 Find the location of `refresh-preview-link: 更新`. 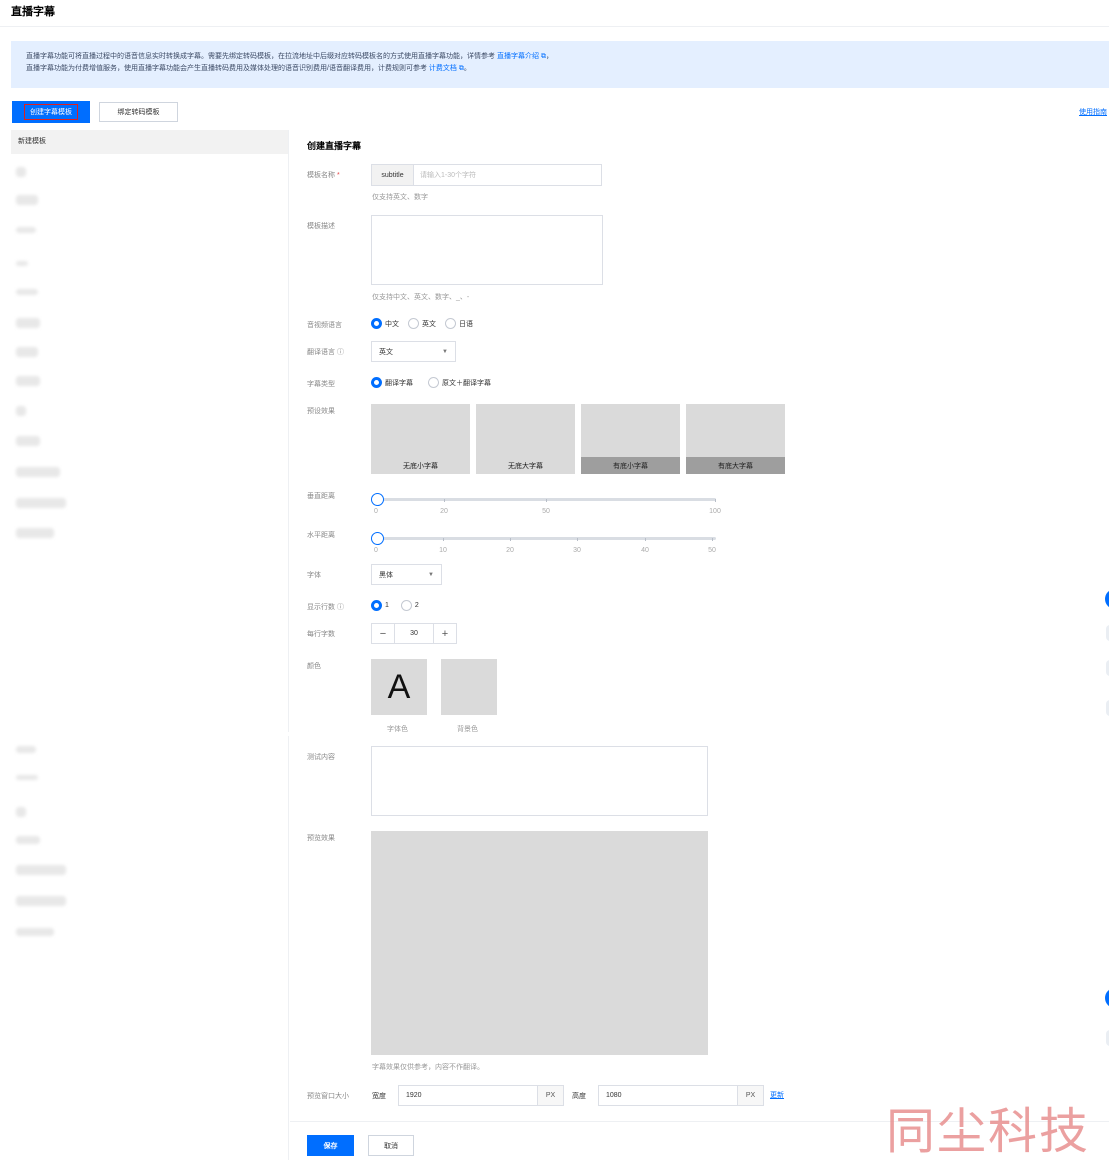

refresh-preview-link: 更新 is located at coordinates (777, 1095).